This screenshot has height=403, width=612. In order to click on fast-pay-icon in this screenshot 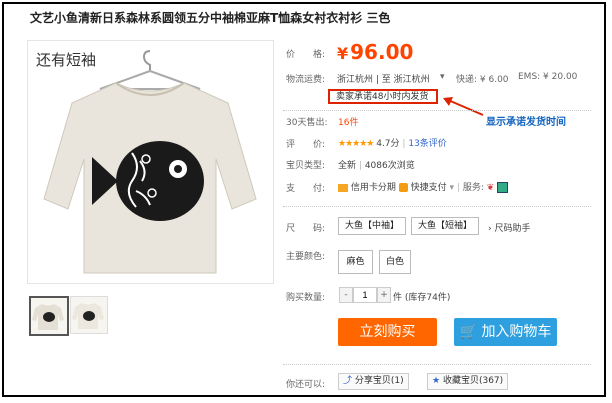, I will do `click(403, 187)`.